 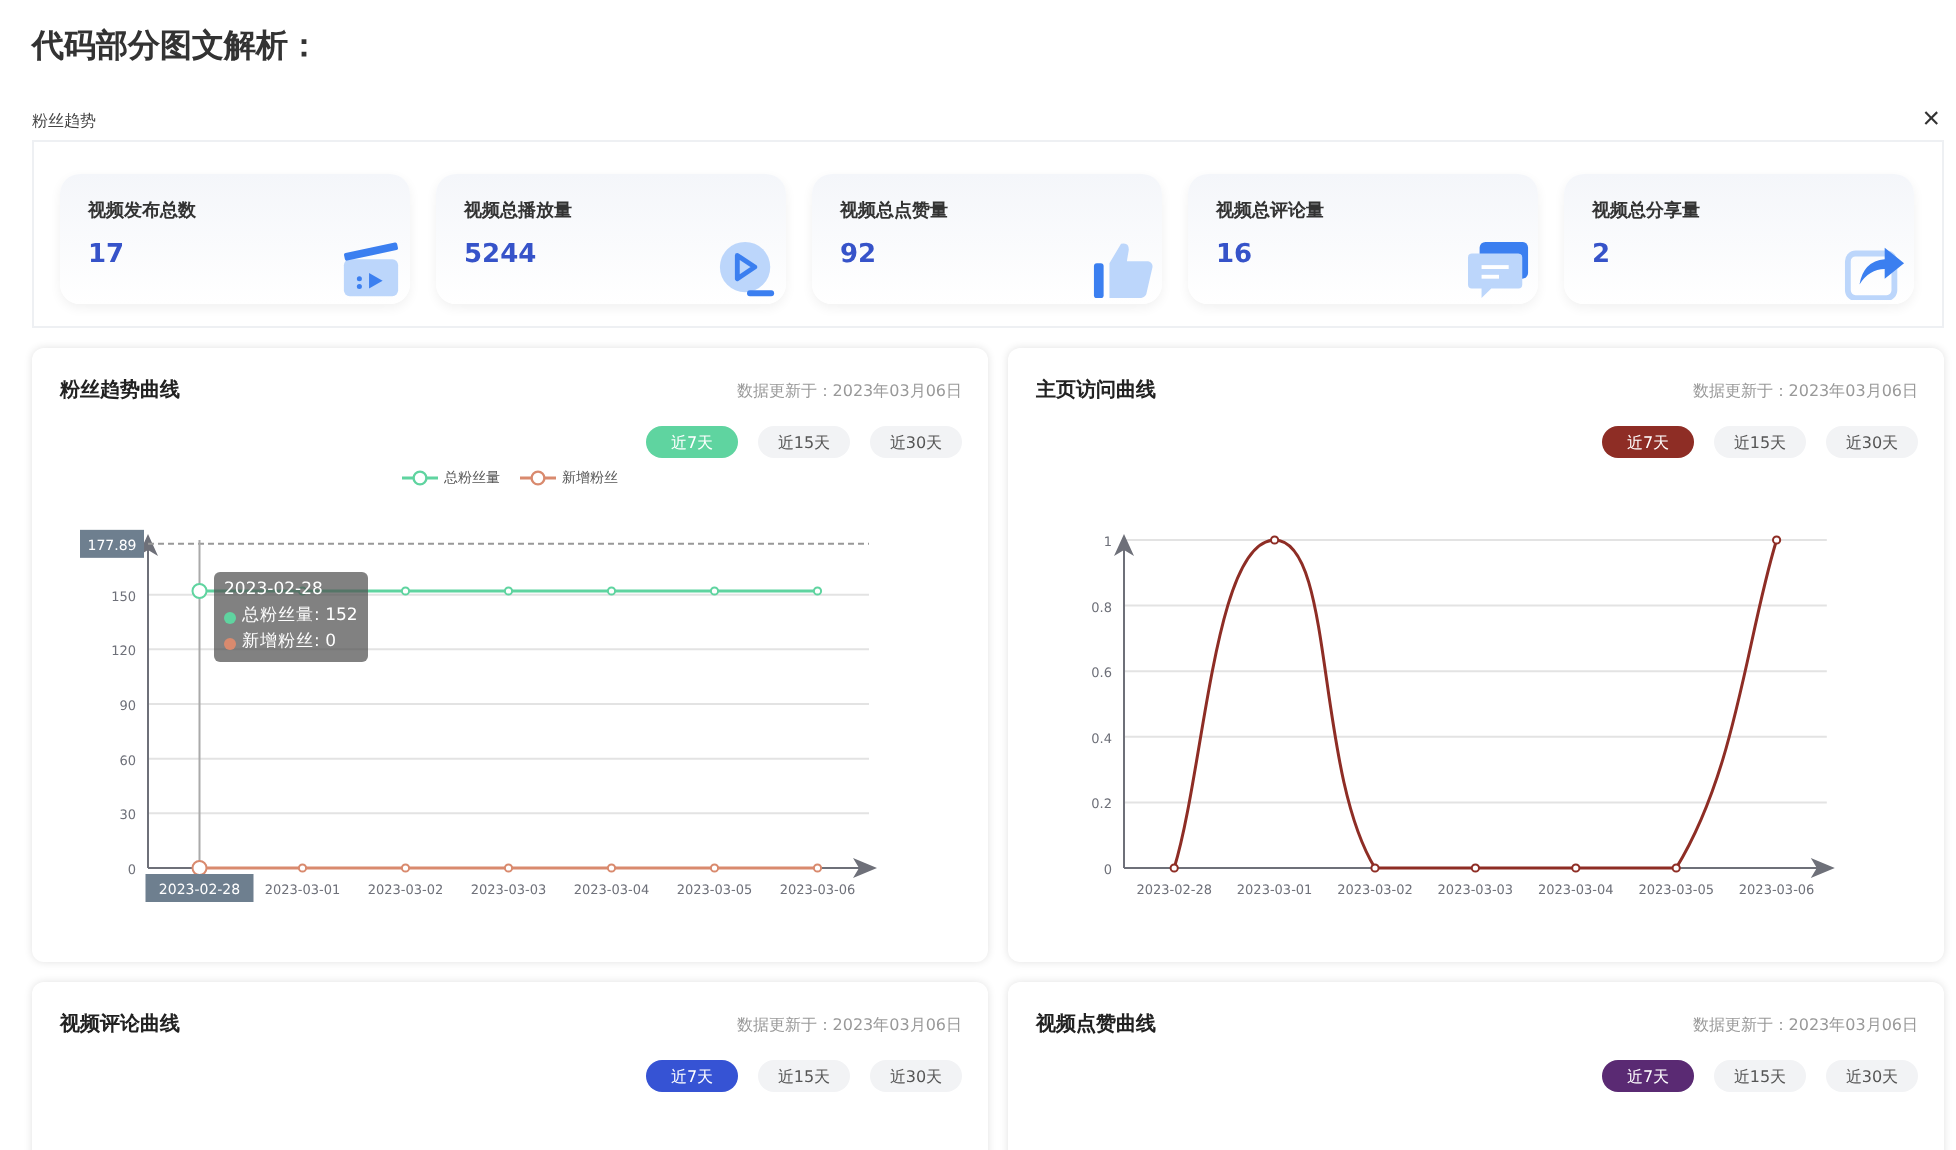 What do you see at coordinates (371, 269) in the screenshot?
I see `clapperboard-icon` at bounding box center [371, 269].